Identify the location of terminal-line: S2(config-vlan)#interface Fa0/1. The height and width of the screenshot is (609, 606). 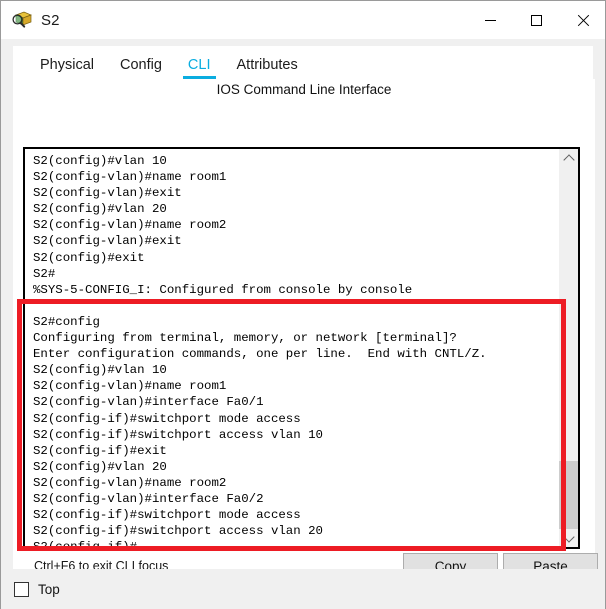
(148, 402).